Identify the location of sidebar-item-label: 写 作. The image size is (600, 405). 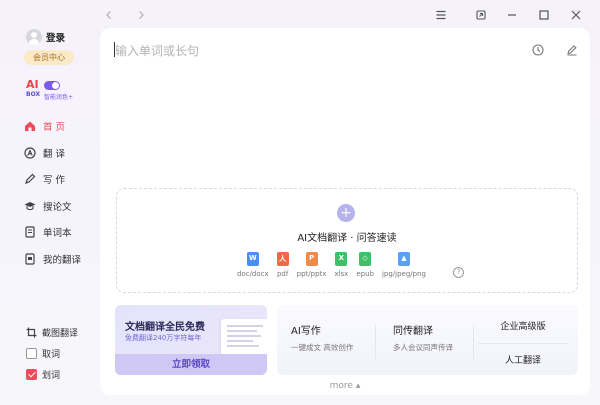
(54, 181).